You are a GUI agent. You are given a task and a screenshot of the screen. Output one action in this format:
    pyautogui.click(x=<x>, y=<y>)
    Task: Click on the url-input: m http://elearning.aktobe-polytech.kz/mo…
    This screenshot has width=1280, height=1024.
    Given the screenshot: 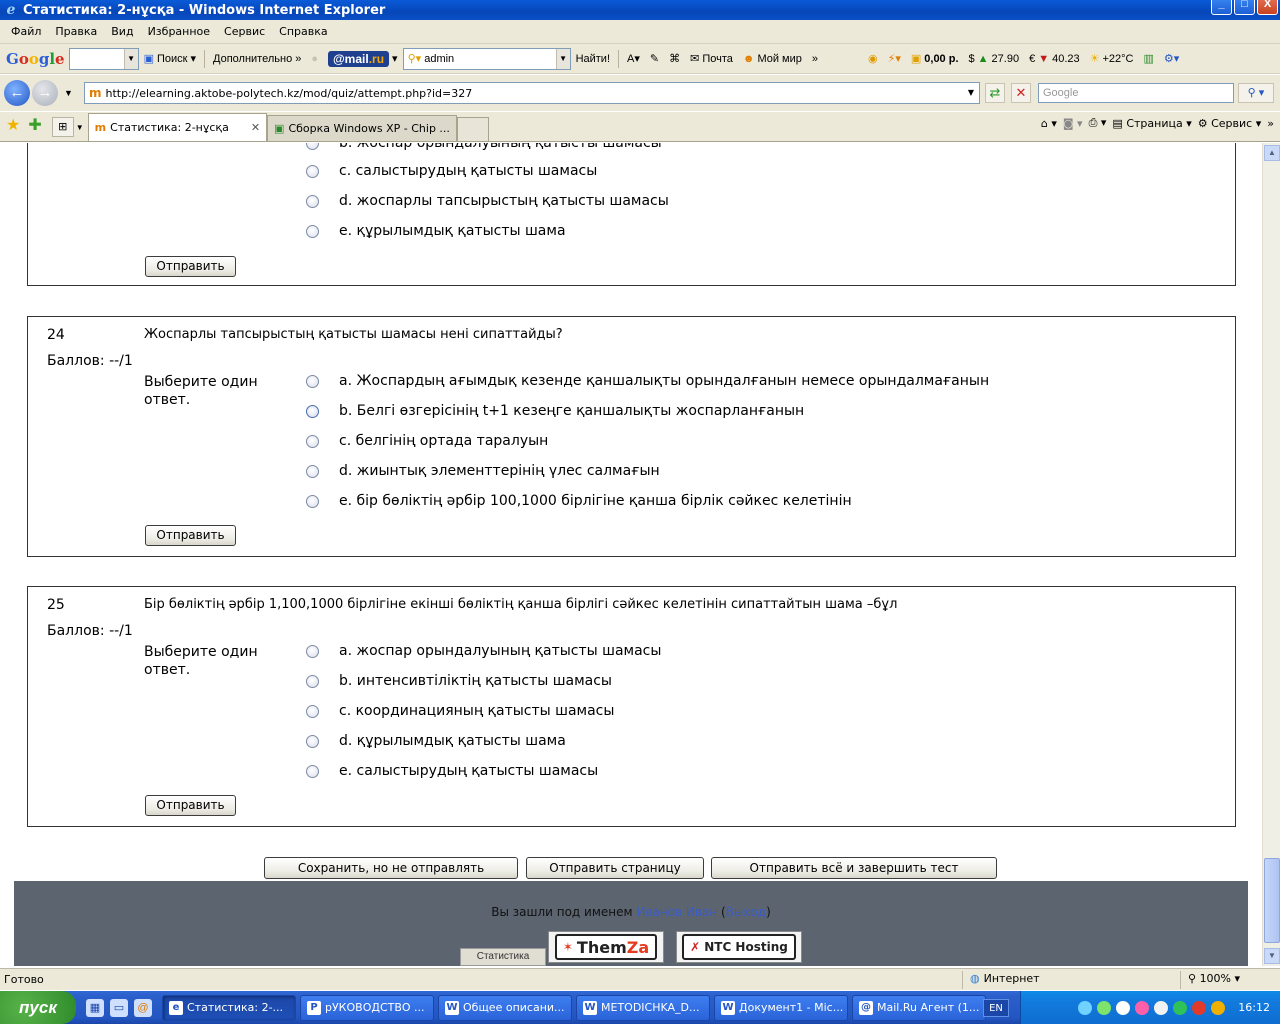 What is the action you would take?
    pyautogui.click(x=532, y=93)
    